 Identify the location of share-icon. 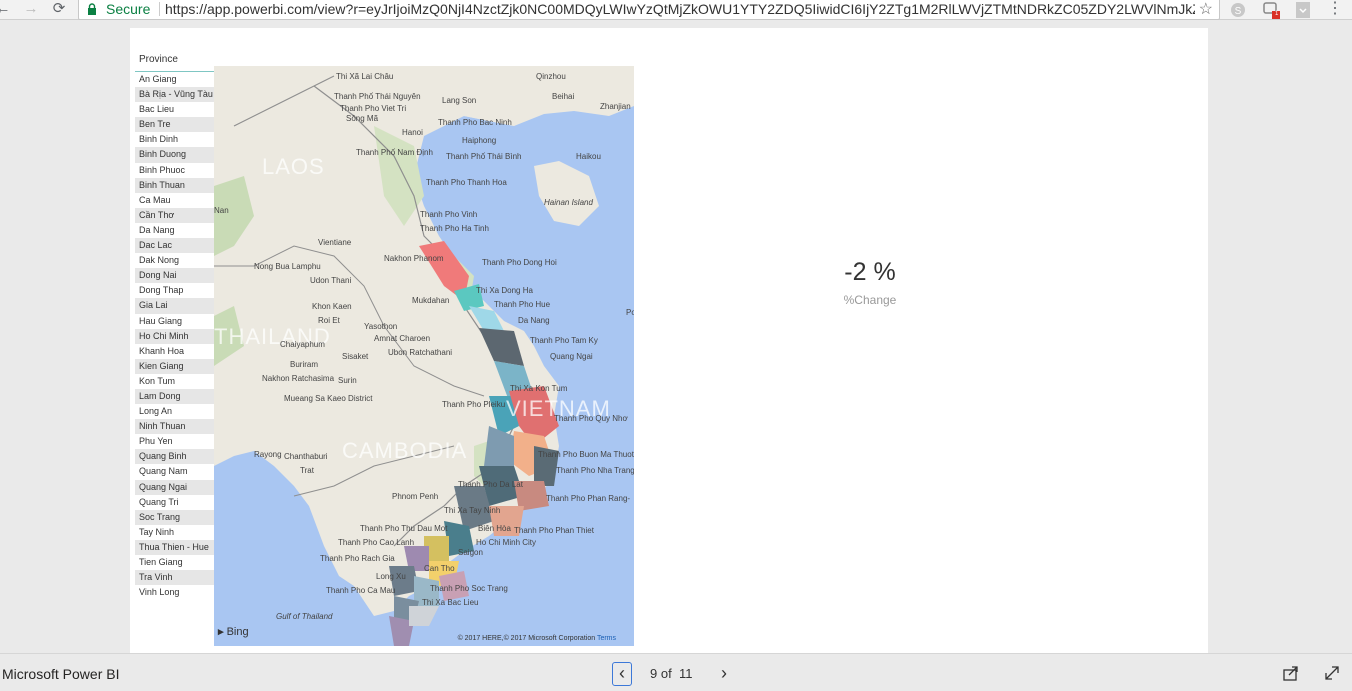
(1291, 673).